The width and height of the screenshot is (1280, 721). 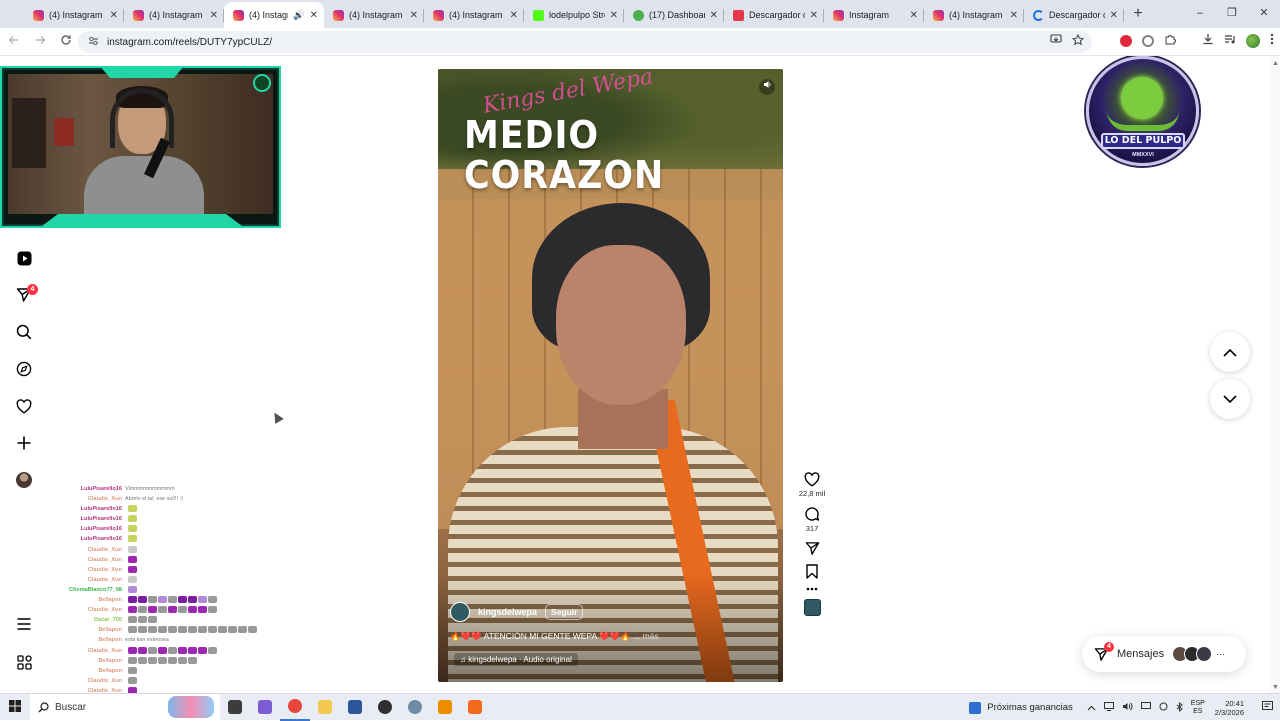 I want to click on taskbar-clock: 20:41 2/3/2026, so click(x=1229, y=708).